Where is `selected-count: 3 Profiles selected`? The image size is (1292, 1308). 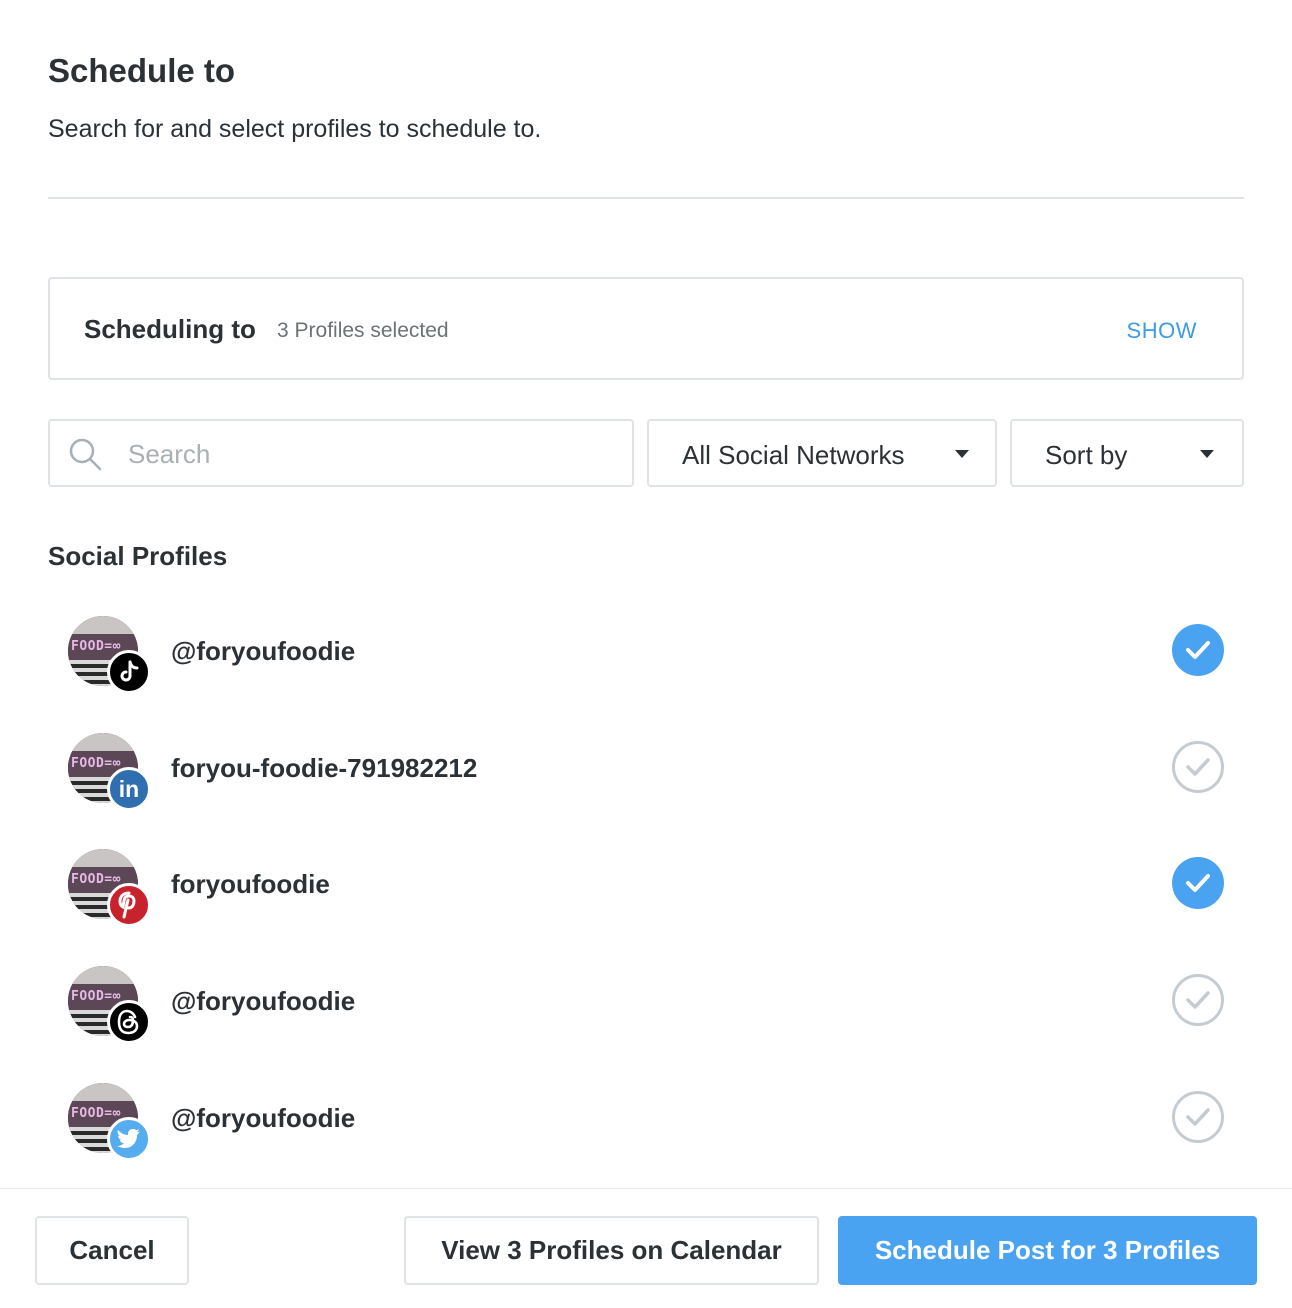
selected-count: 3 Profiles selected is located at coordinates (363, 330).